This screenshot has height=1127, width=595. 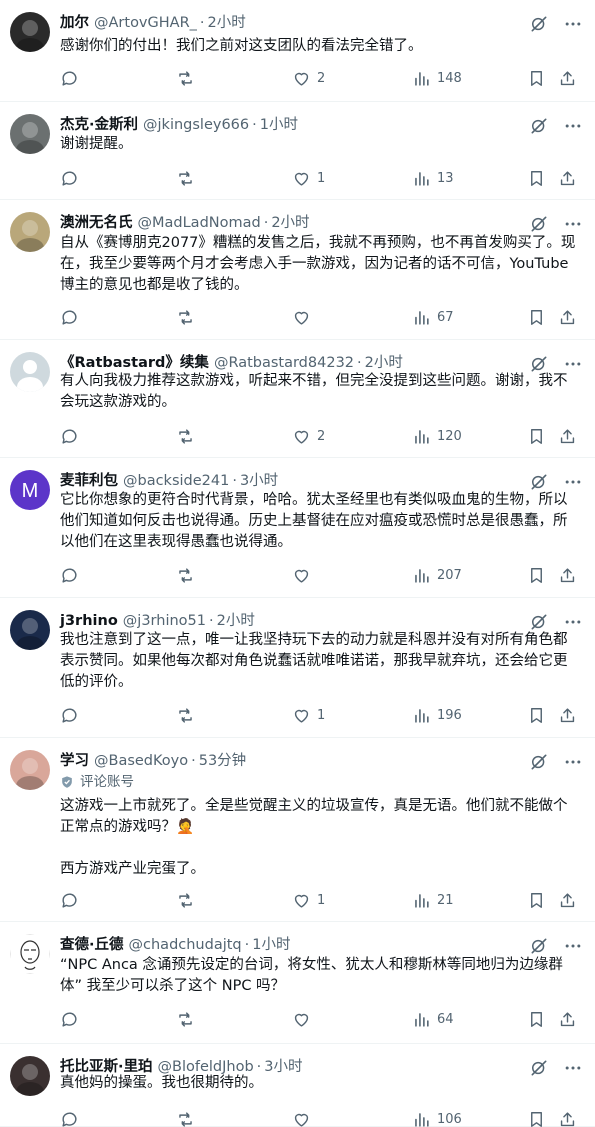 I want to click on post-time: 3小时, so click(x=259, y=481).